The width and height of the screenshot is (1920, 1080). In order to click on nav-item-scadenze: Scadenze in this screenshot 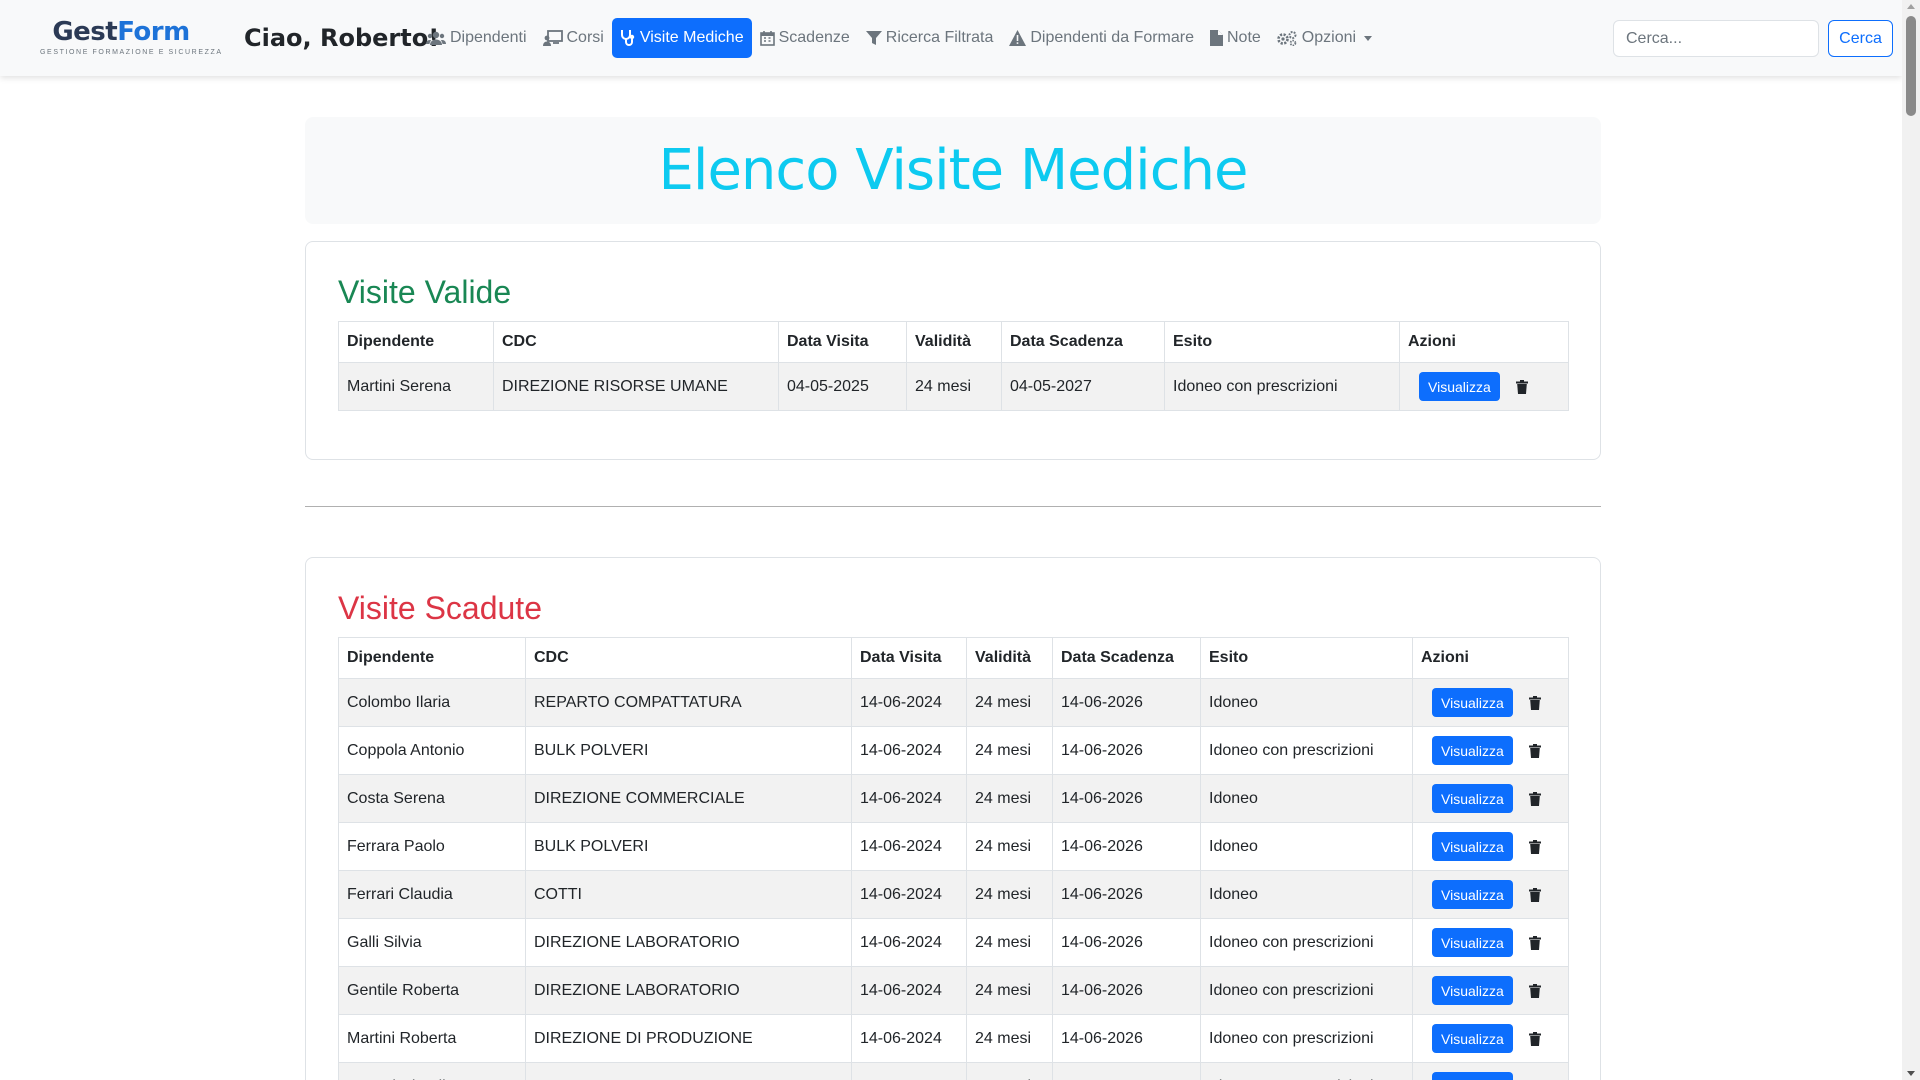, I will do `click(805, 38)`.